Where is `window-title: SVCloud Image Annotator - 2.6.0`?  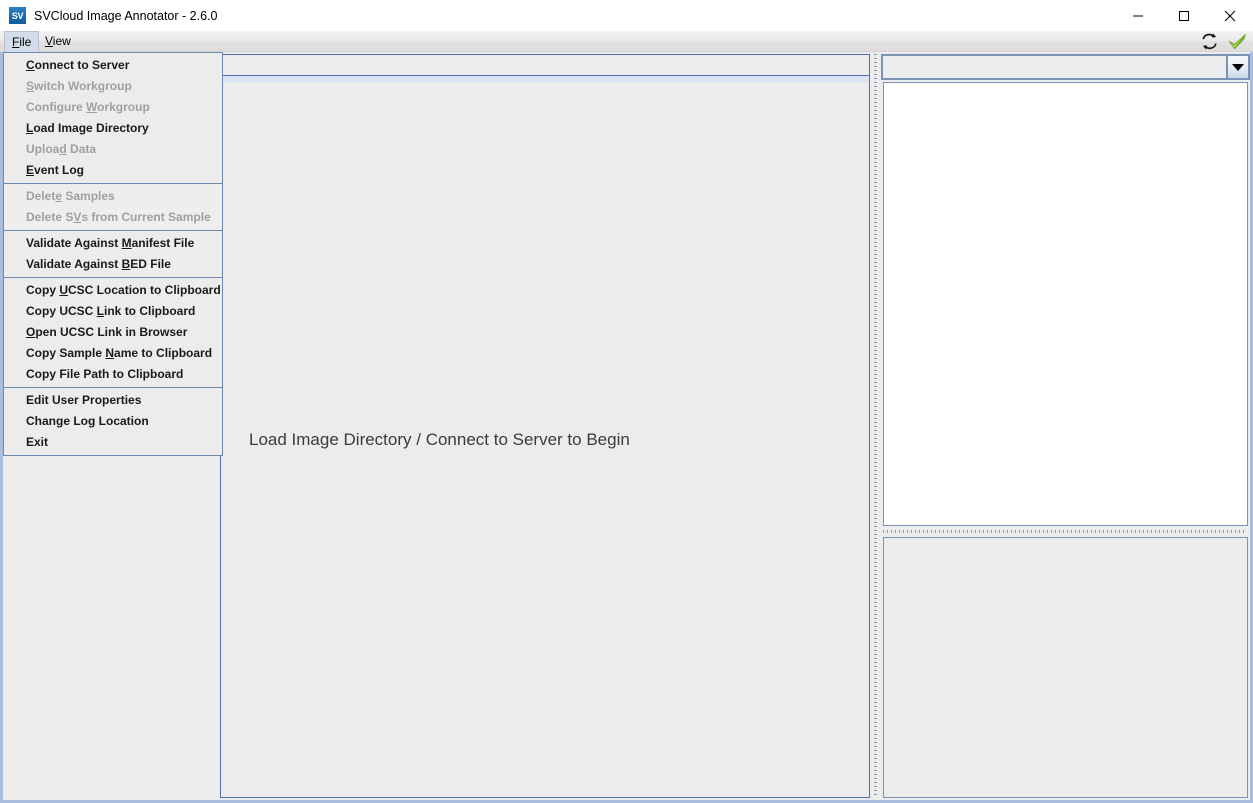
window-title: SVCloud Image Annotator - 2.6.0 is located at coordinates (126, 15).